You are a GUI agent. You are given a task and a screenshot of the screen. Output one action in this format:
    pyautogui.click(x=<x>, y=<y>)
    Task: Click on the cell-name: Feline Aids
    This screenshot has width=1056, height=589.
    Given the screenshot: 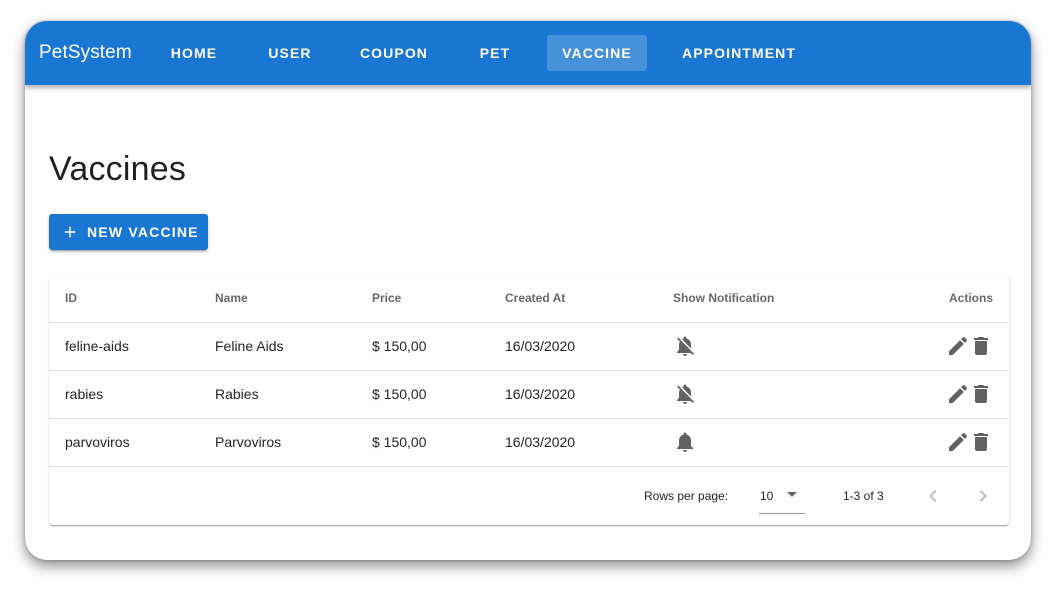 What is the action you would take?
    pyautogui.click(x=249, y=346)
    